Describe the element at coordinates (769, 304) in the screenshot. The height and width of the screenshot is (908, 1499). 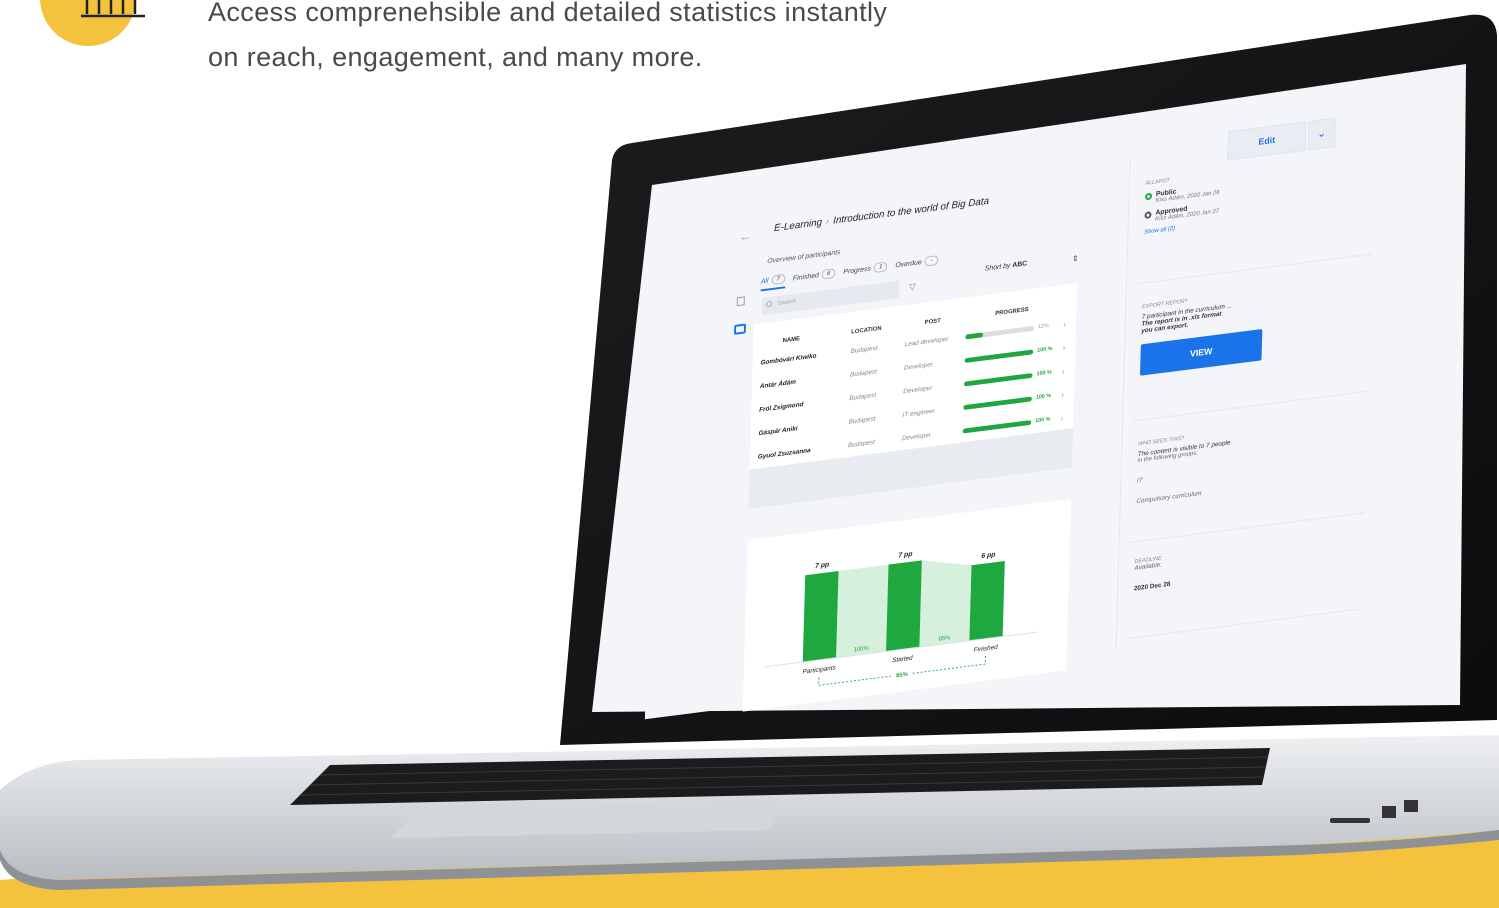
I see `search-icon` at that location.